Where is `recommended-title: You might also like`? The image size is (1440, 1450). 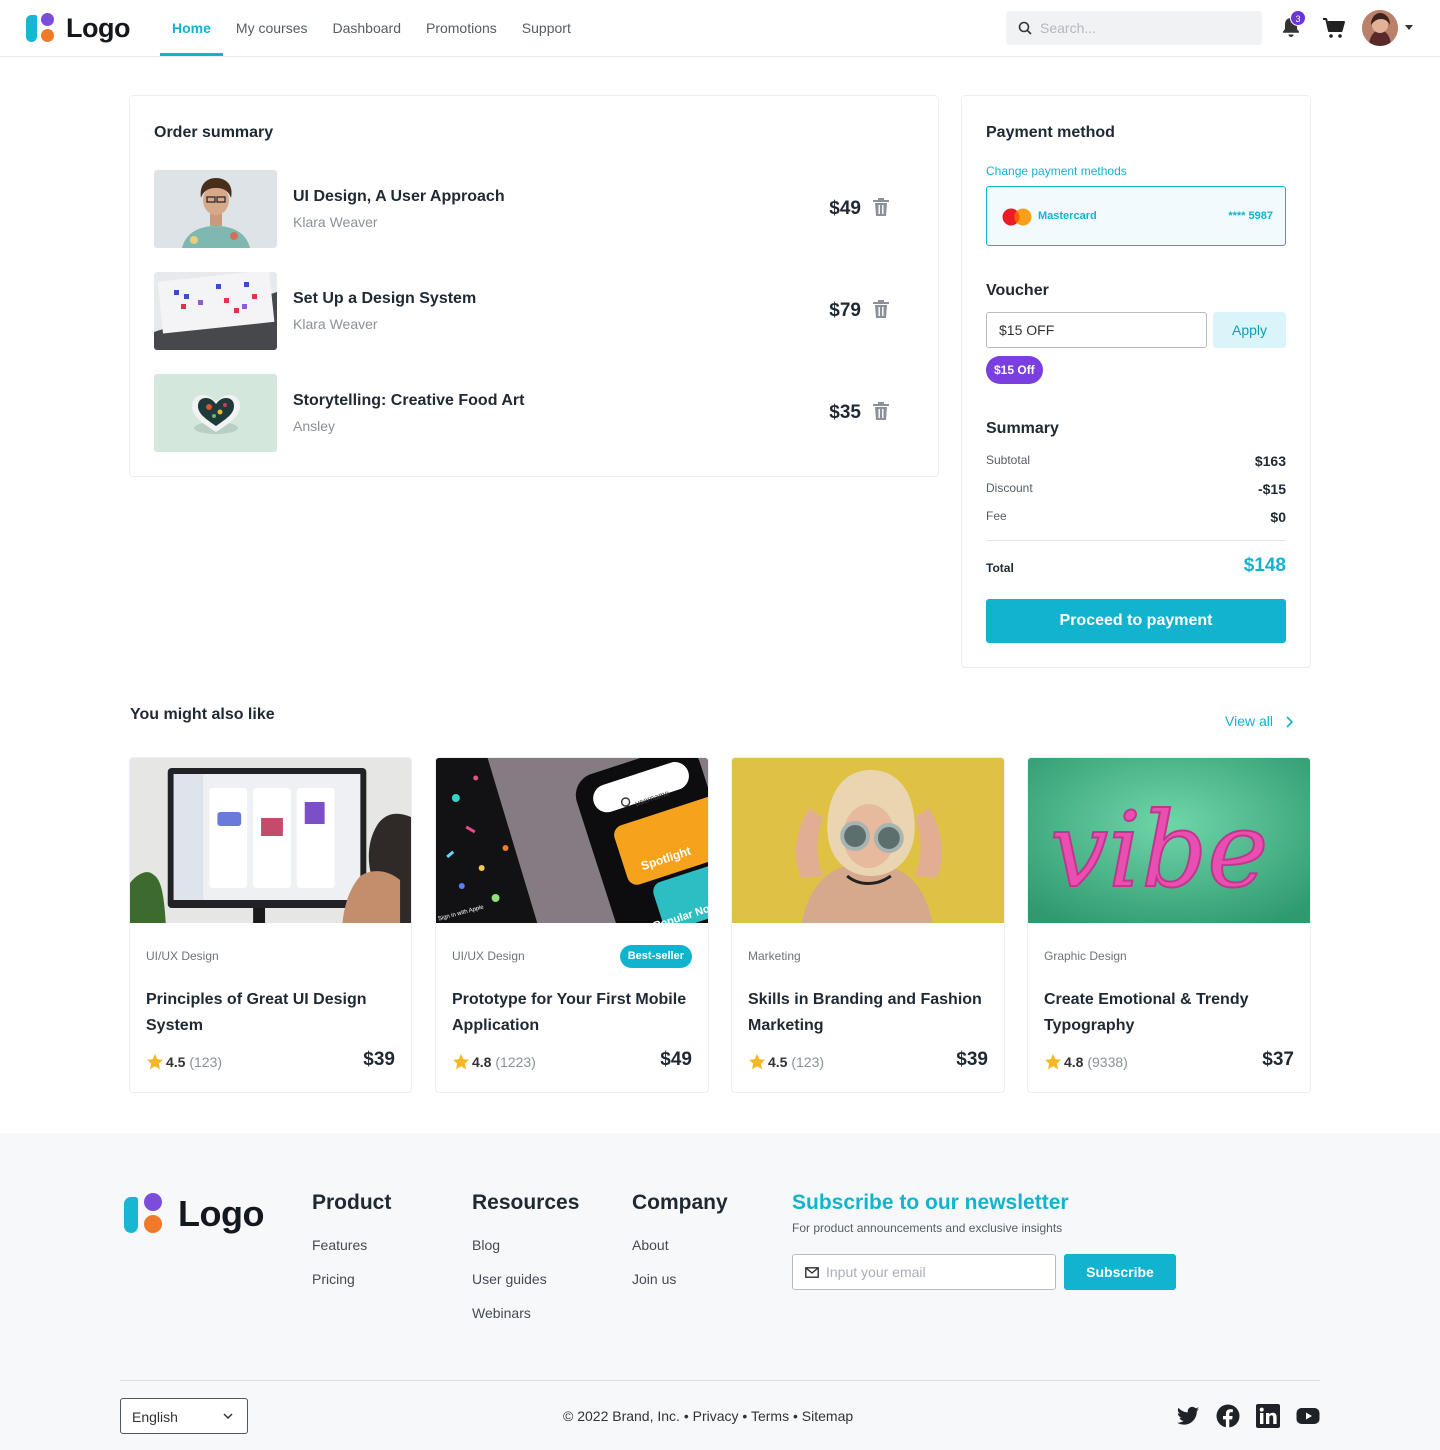 recommended-title: You might also like is located at coordinates (202, 714).